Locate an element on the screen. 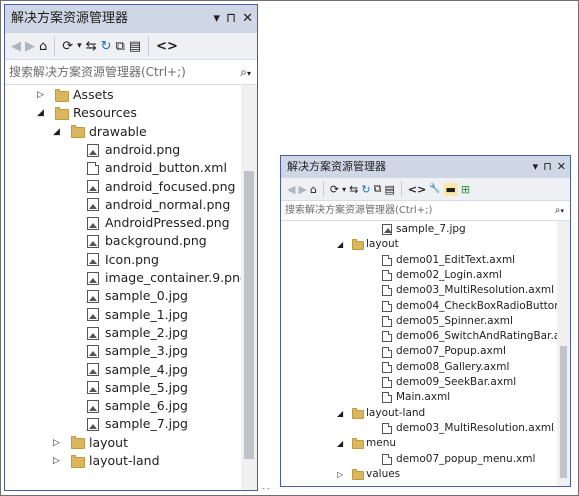 The height and width of the screenshot is (496, 579). tree-file-item: sample_0.jpg is located at coordinates (131, 296).